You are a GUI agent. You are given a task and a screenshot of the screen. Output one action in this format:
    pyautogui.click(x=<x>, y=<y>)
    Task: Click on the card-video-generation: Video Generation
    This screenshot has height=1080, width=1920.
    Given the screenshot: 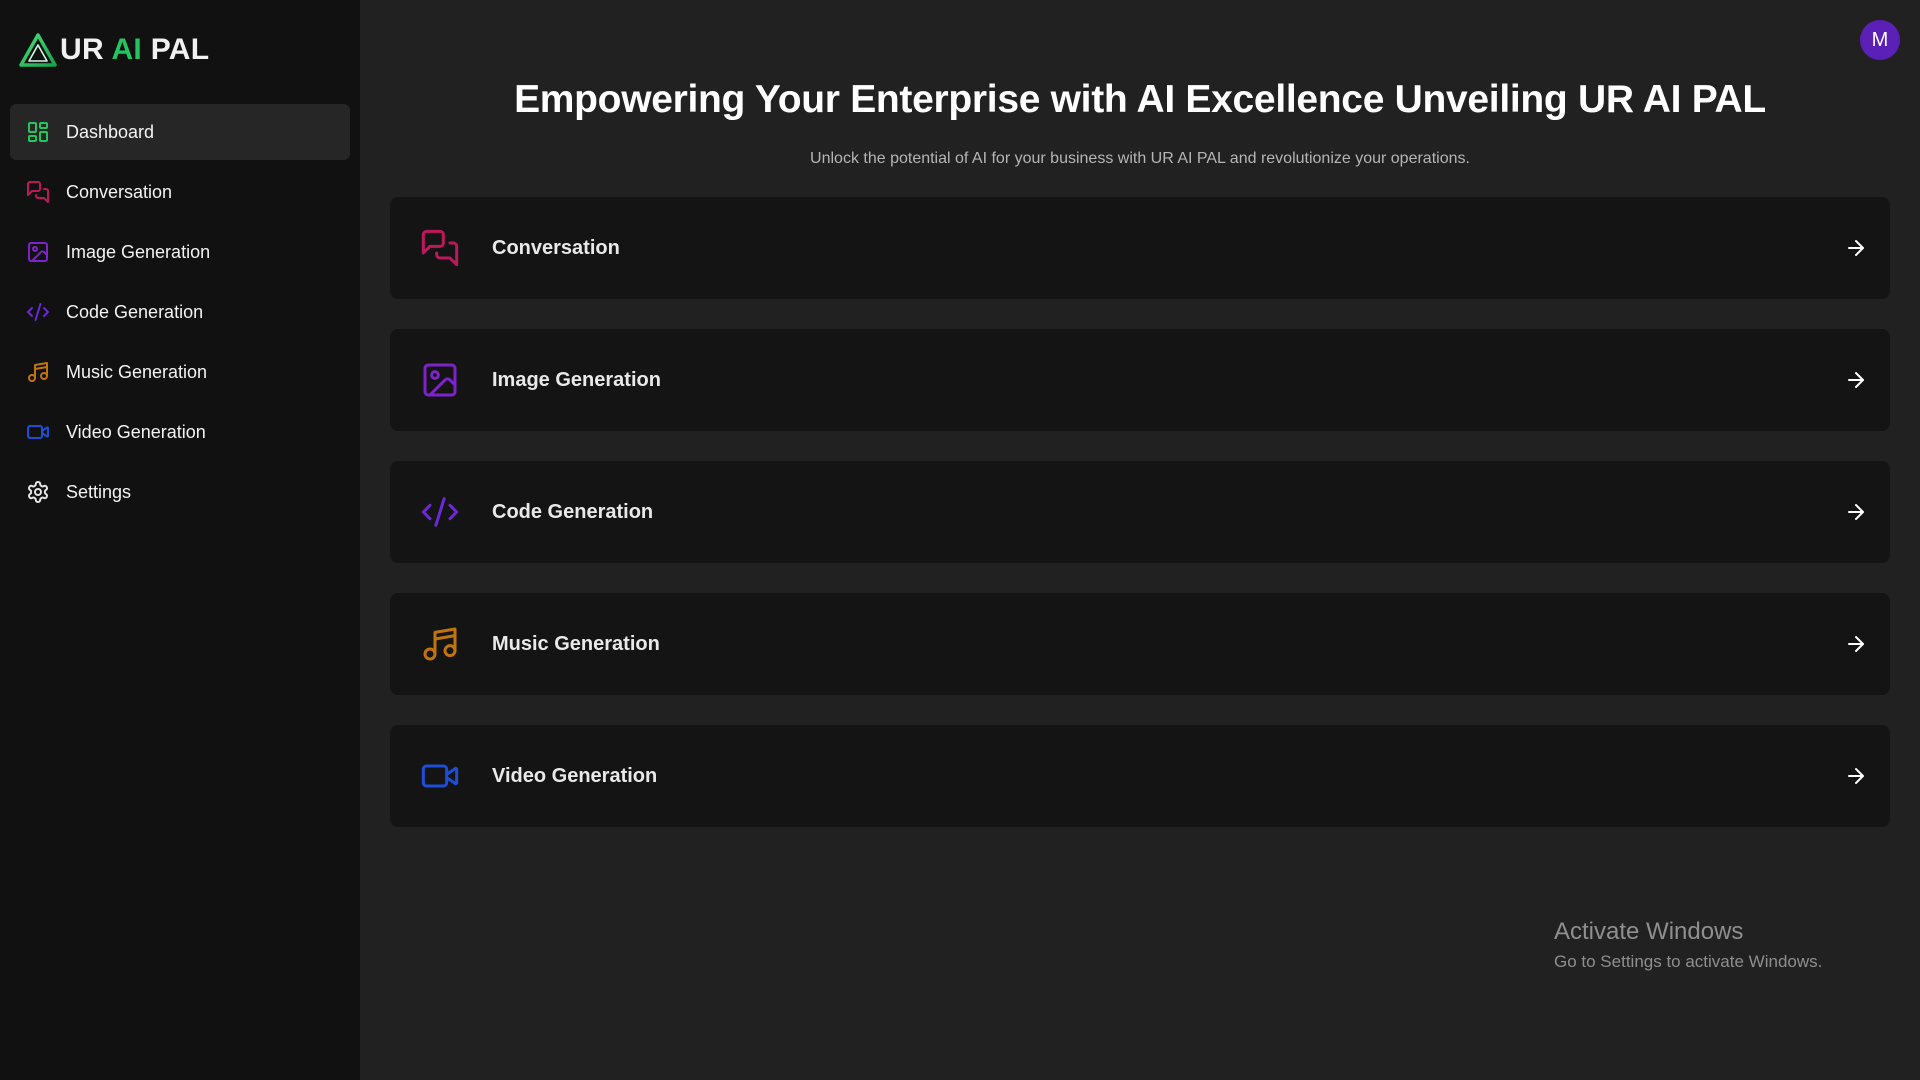 What is the action you would take?
    pyautogui.click(x=1140, y=776)
    